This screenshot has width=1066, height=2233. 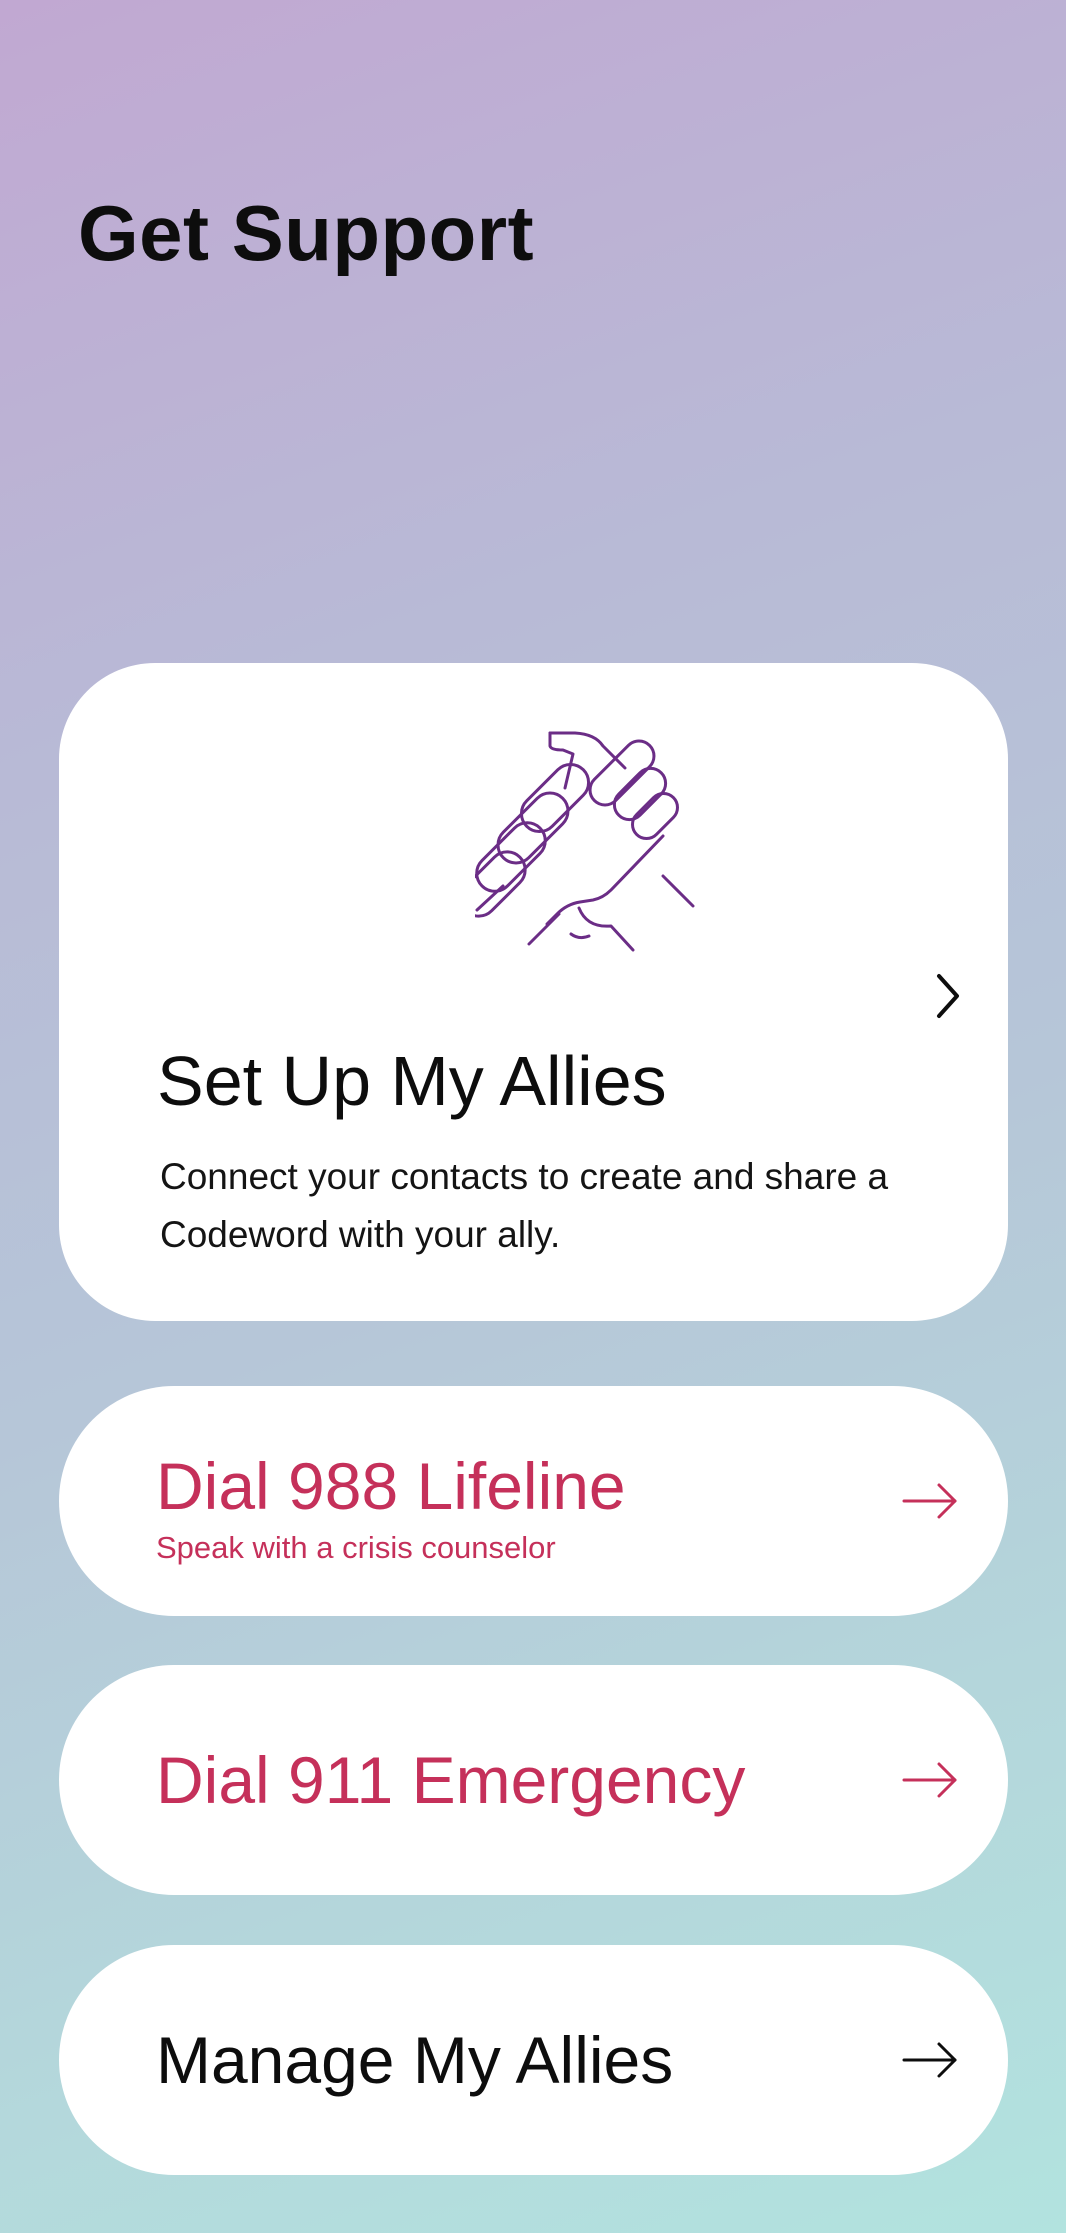 I want to click on emergency-title: Dial 911 Emergency, so click(x=451, y=1780).